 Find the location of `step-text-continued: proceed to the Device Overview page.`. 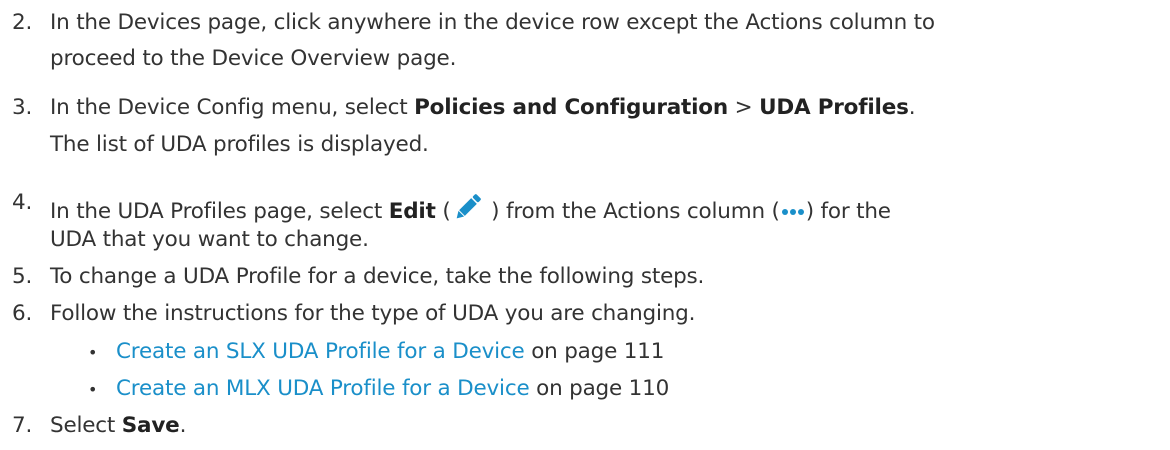

step-text-continued: proceed to the Device Overview page. is located at coordinates (253, 58).